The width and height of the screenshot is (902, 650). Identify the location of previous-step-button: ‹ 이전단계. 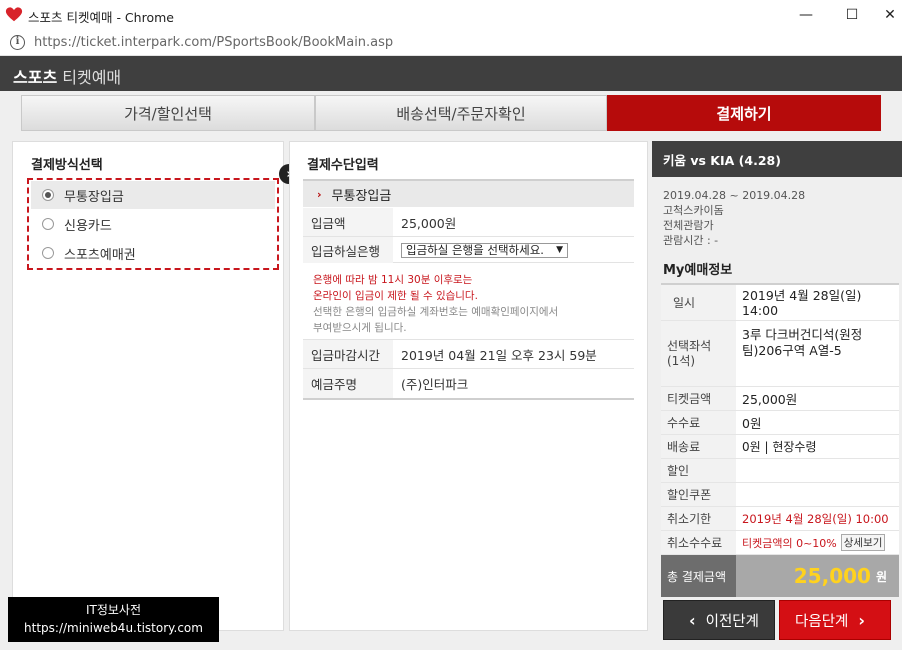
(719, 620).